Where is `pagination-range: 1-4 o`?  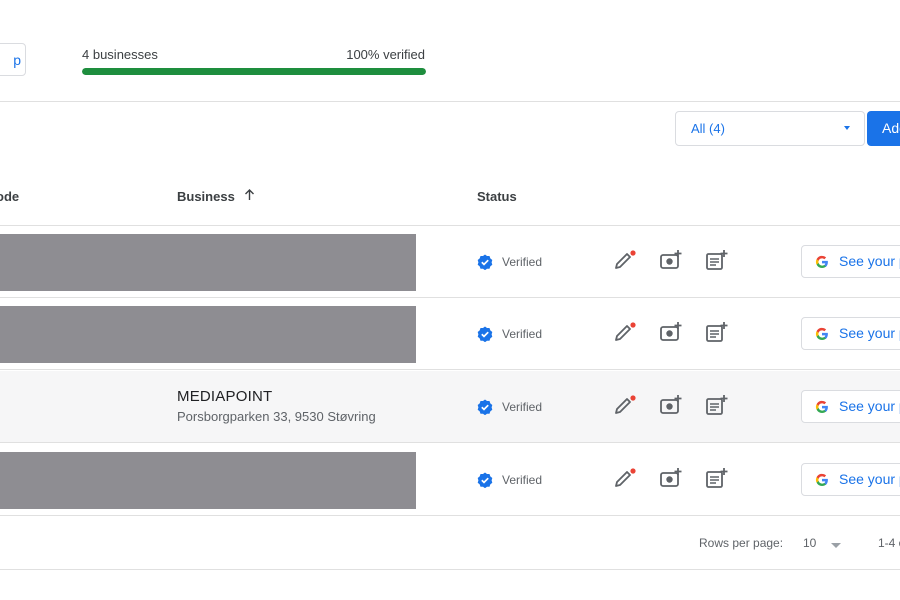 pagination-range: 1-4 o is located at coordinates (889, 543).